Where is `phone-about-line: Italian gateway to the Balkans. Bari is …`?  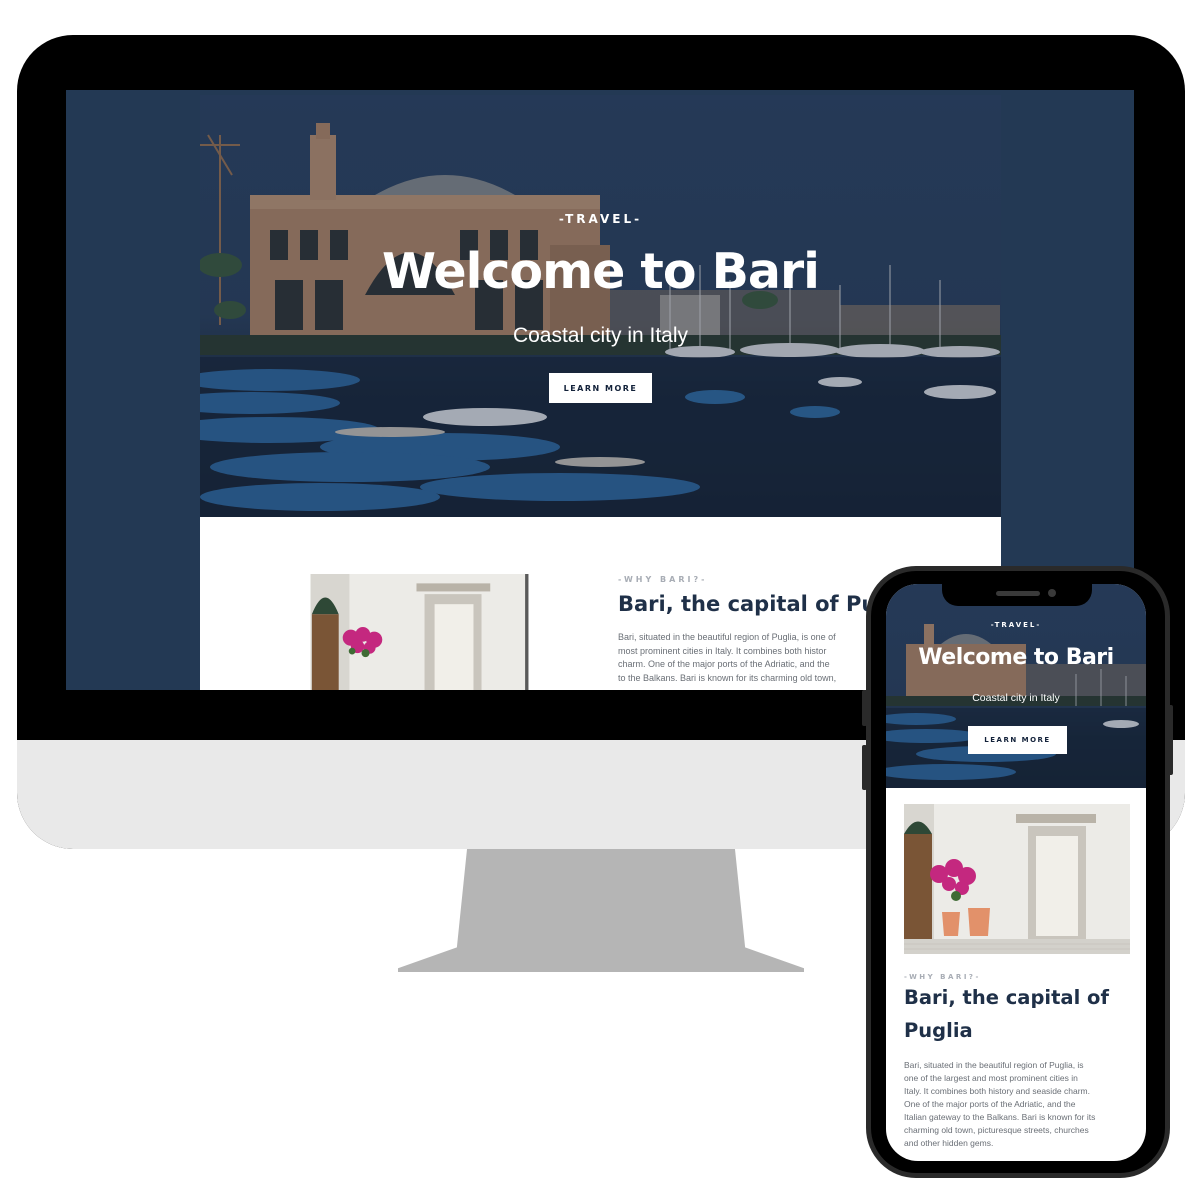 phone-about-line: Italian gateway to the Balkans. Bari is … is located at coordinates (1000, 1117).